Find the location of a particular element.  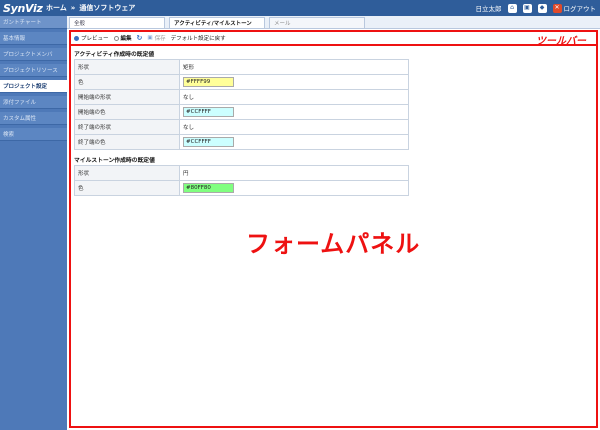

shape-value: 矩形 is located at coordinates (294, 67).